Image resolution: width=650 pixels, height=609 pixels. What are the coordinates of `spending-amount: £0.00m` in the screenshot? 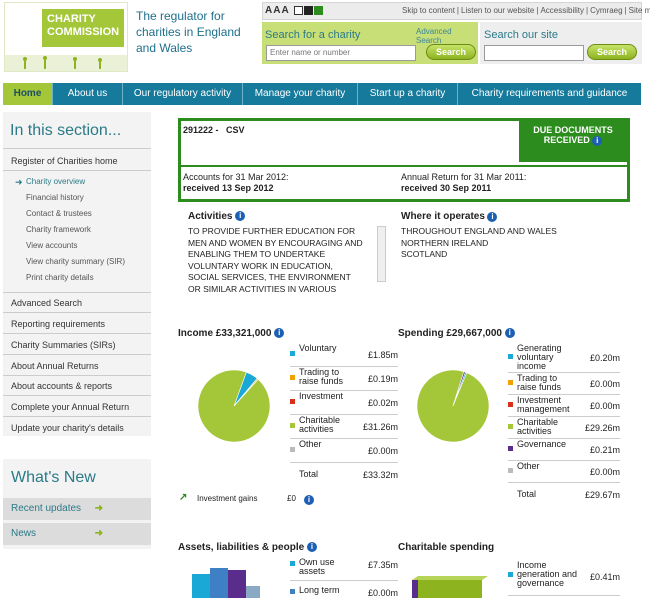 It's located at (604, 384).